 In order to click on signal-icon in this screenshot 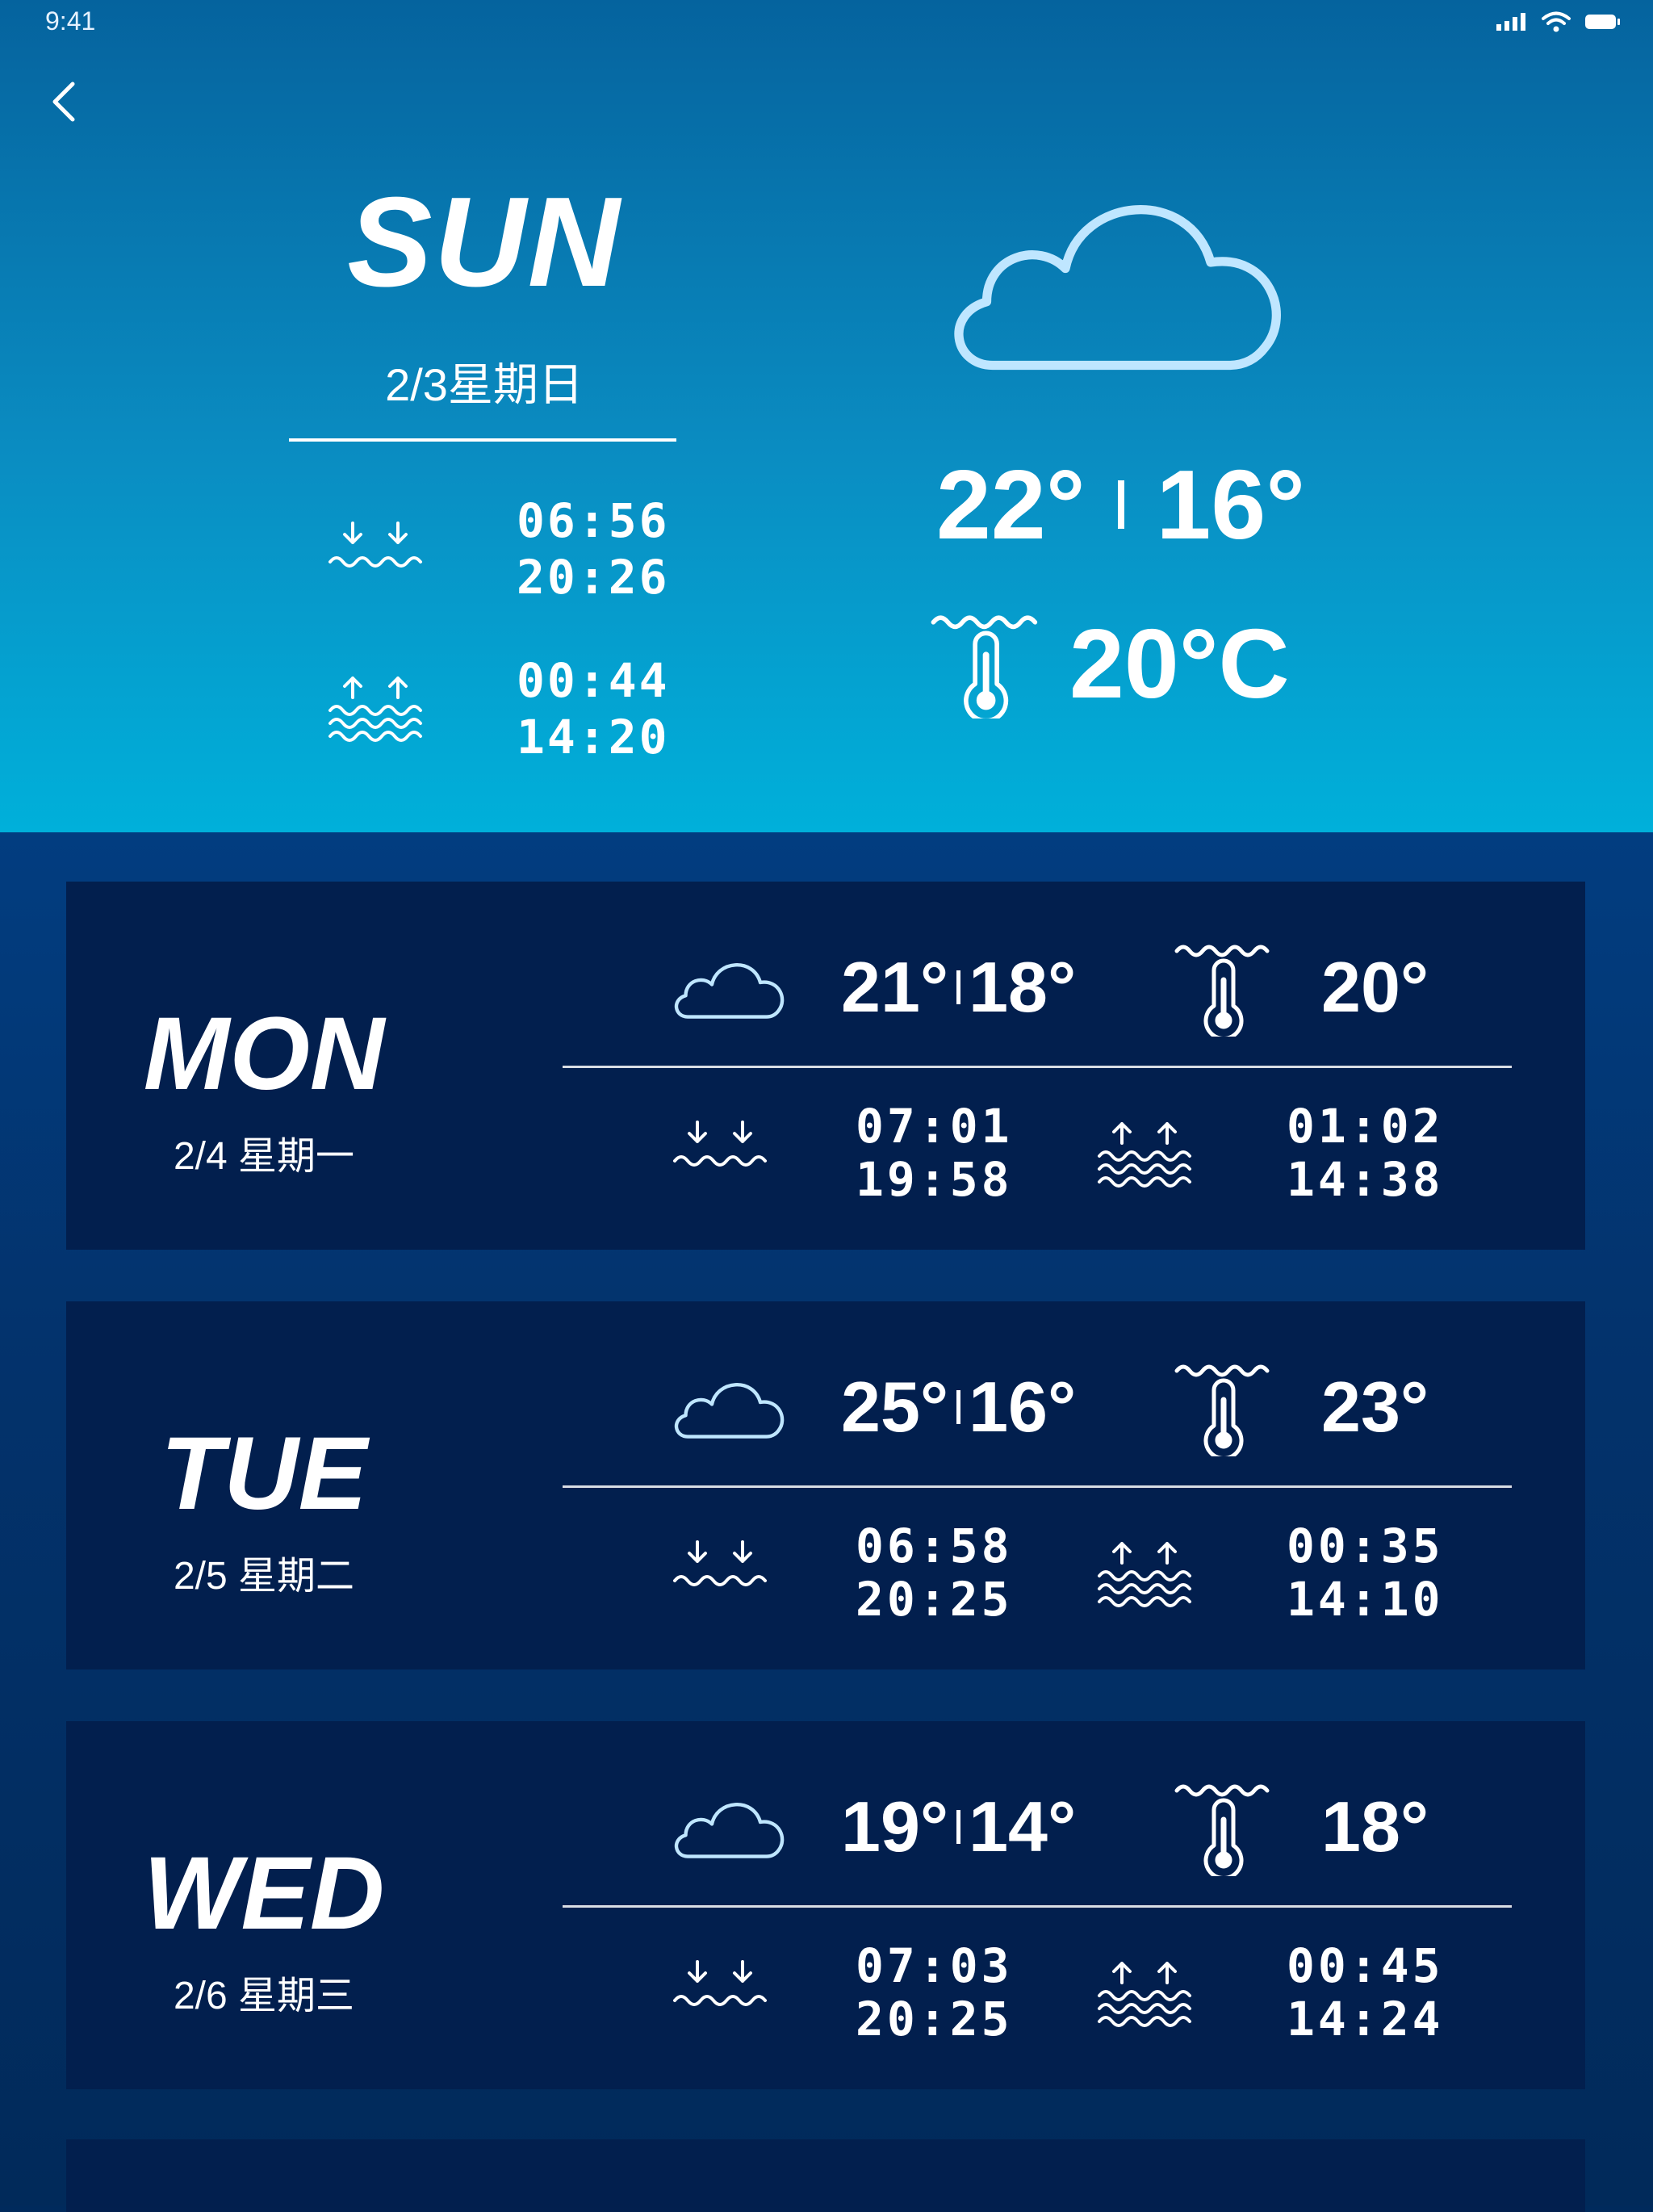, I will do `click(1510, 22)`.